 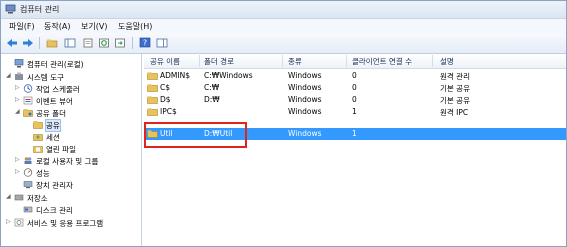 I want to click on forward-arrow-icon, so click(x=28, y=42).